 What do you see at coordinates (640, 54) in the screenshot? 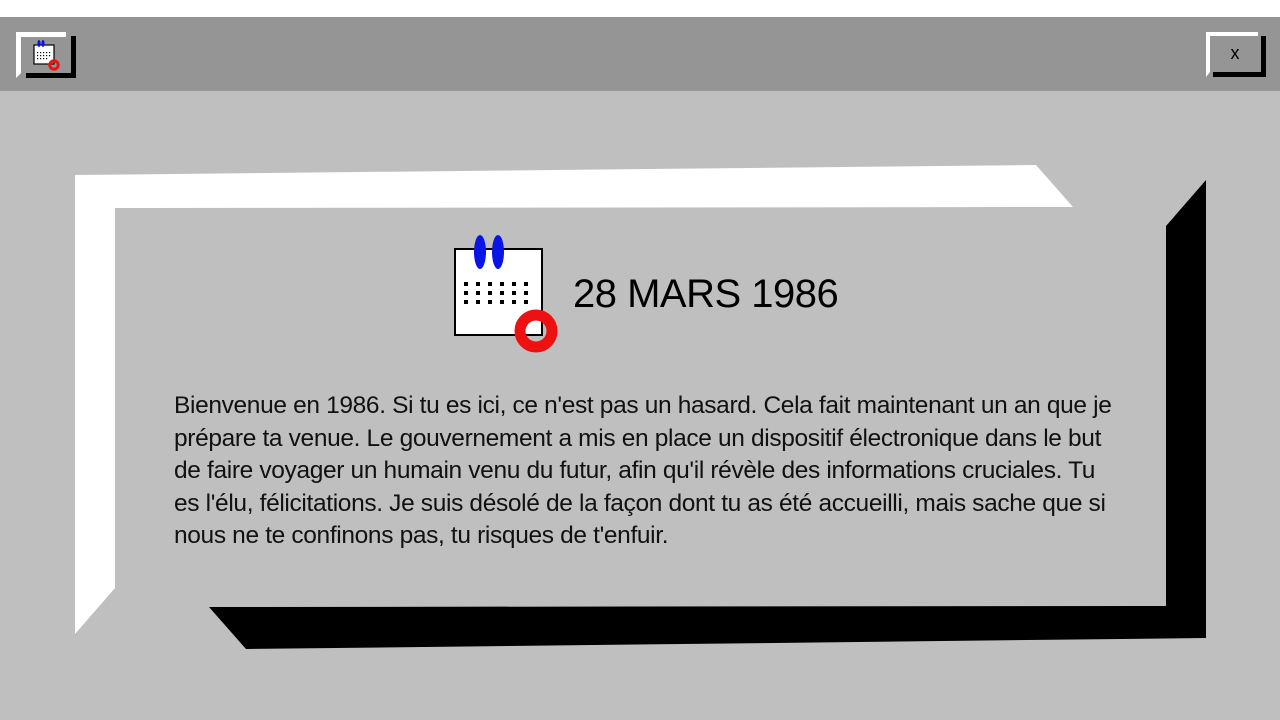
I see `title-bar` at bounding box center [640, 54].